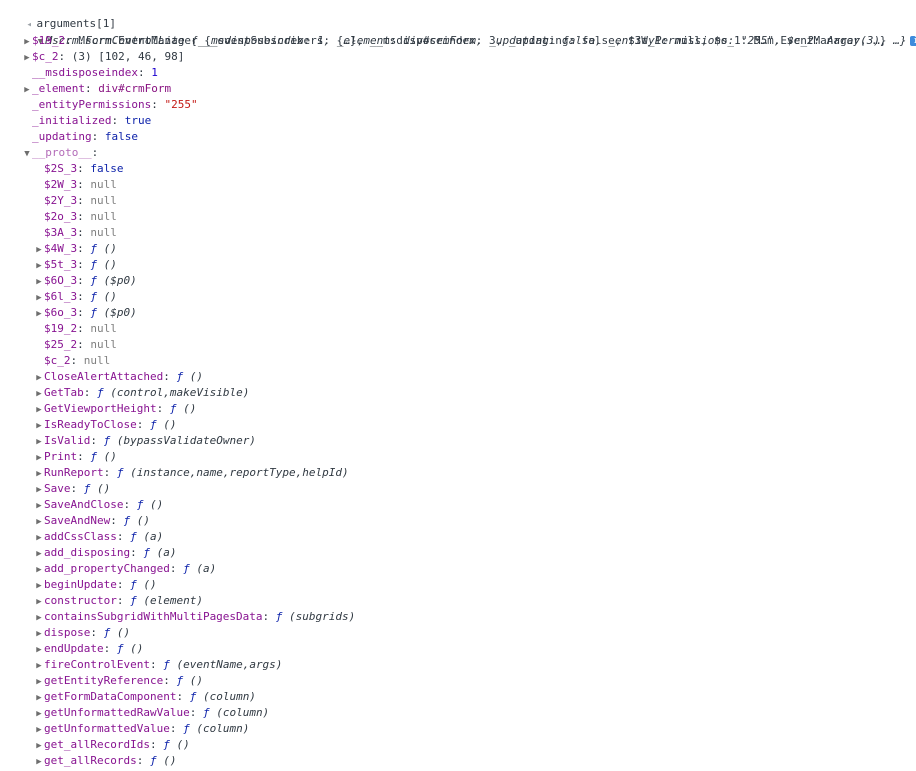 The width and height of the screenshot is (916, 771). What do you see at coordinates (61, 232) in the screenshot?
I see `proto-property-key: $3A_3` at bounding box center [61, 232].